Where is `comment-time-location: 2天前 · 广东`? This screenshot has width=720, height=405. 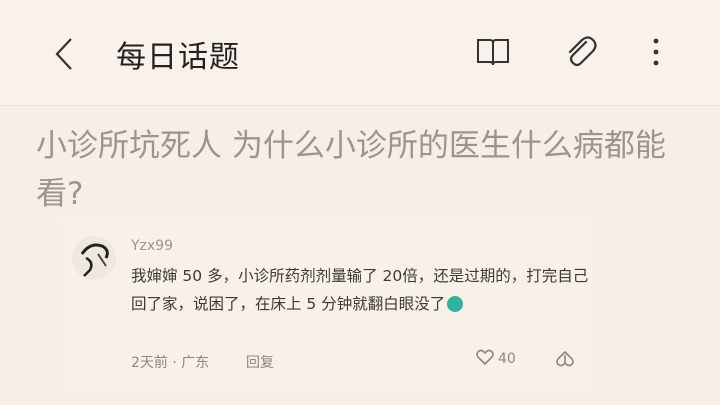
comment-time-location: 2天前 · 广东 is located at coordinates (170, 363).